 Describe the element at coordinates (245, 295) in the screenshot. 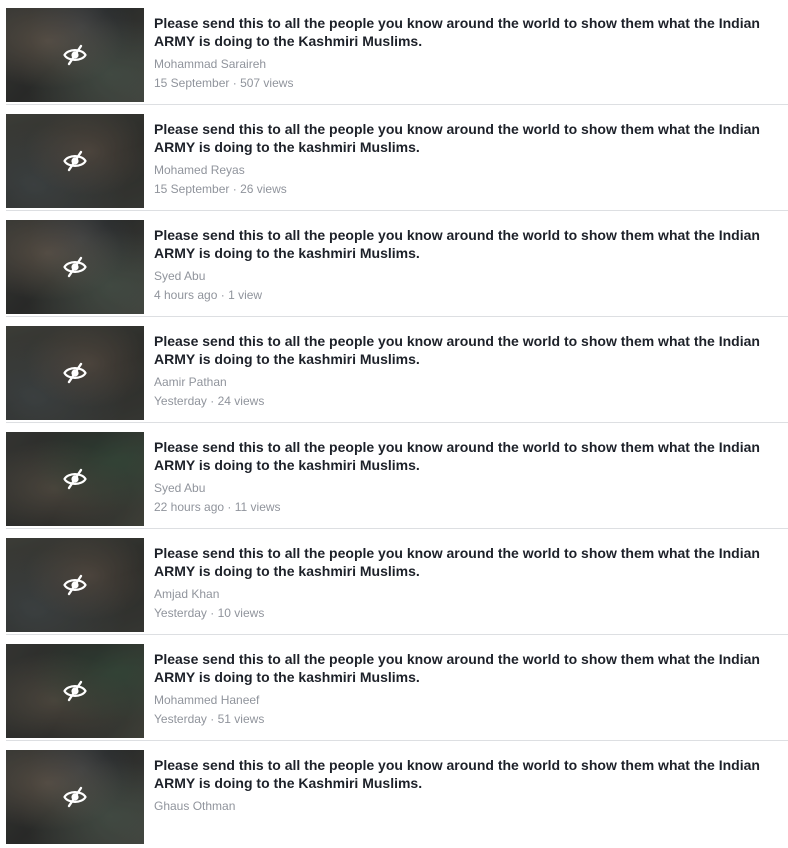

I see `view-count: 1 view` at that location.